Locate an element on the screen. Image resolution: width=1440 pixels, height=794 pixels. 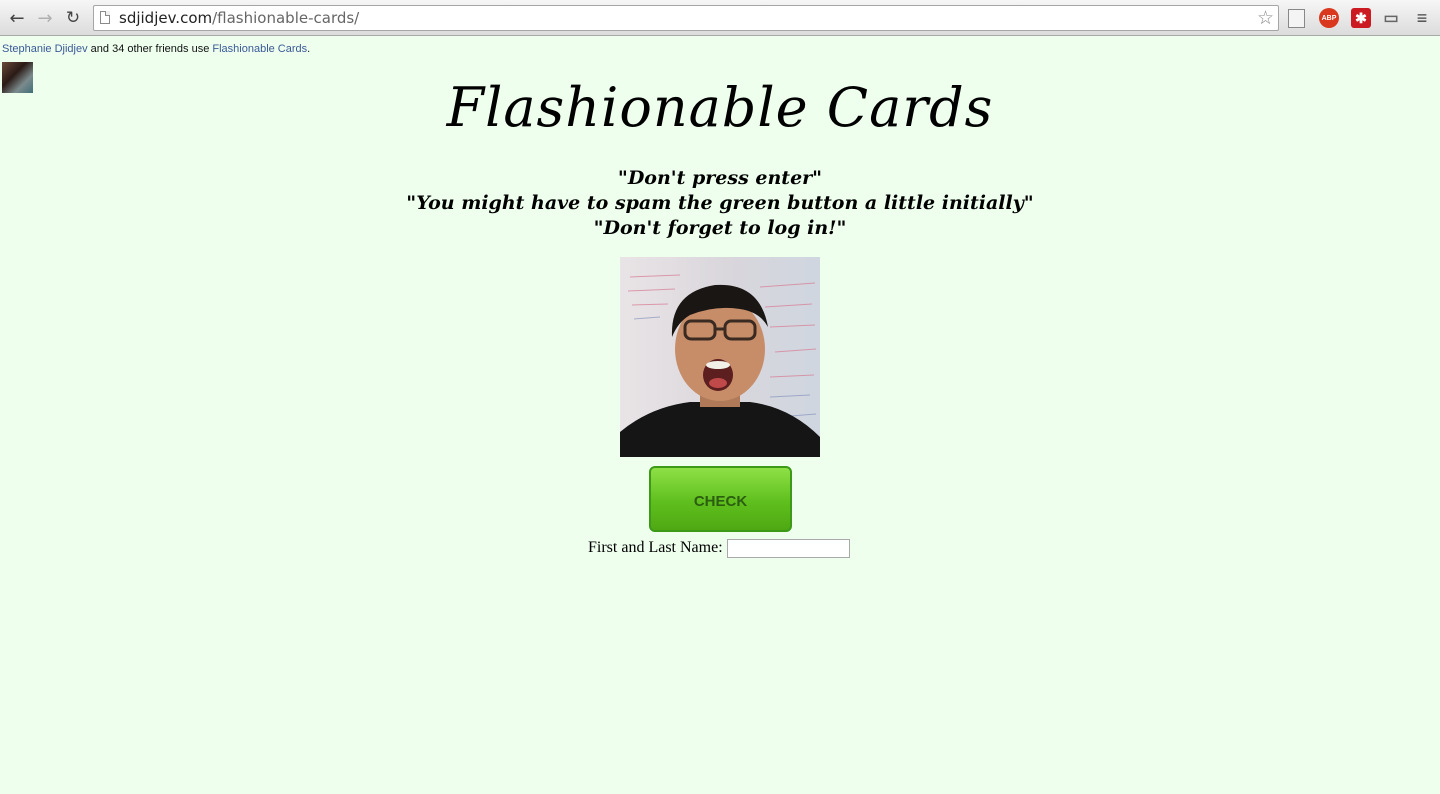
adblock-plus-icon: ABP is located at coordinates (1329, 18).